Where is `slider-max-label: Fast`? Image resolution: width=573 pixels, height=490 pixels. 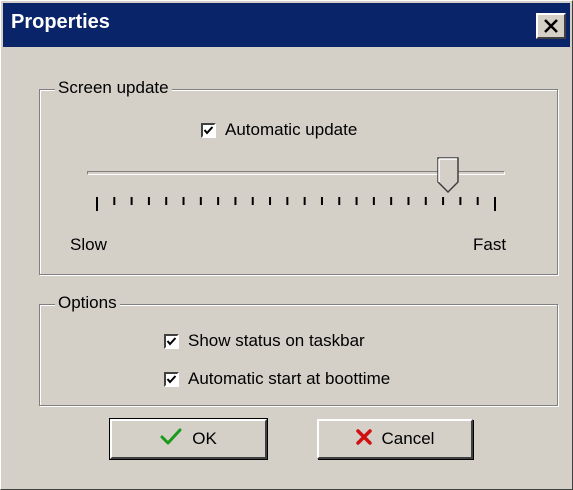 slider-max-label: Fast is located at coordinates (490, 244).